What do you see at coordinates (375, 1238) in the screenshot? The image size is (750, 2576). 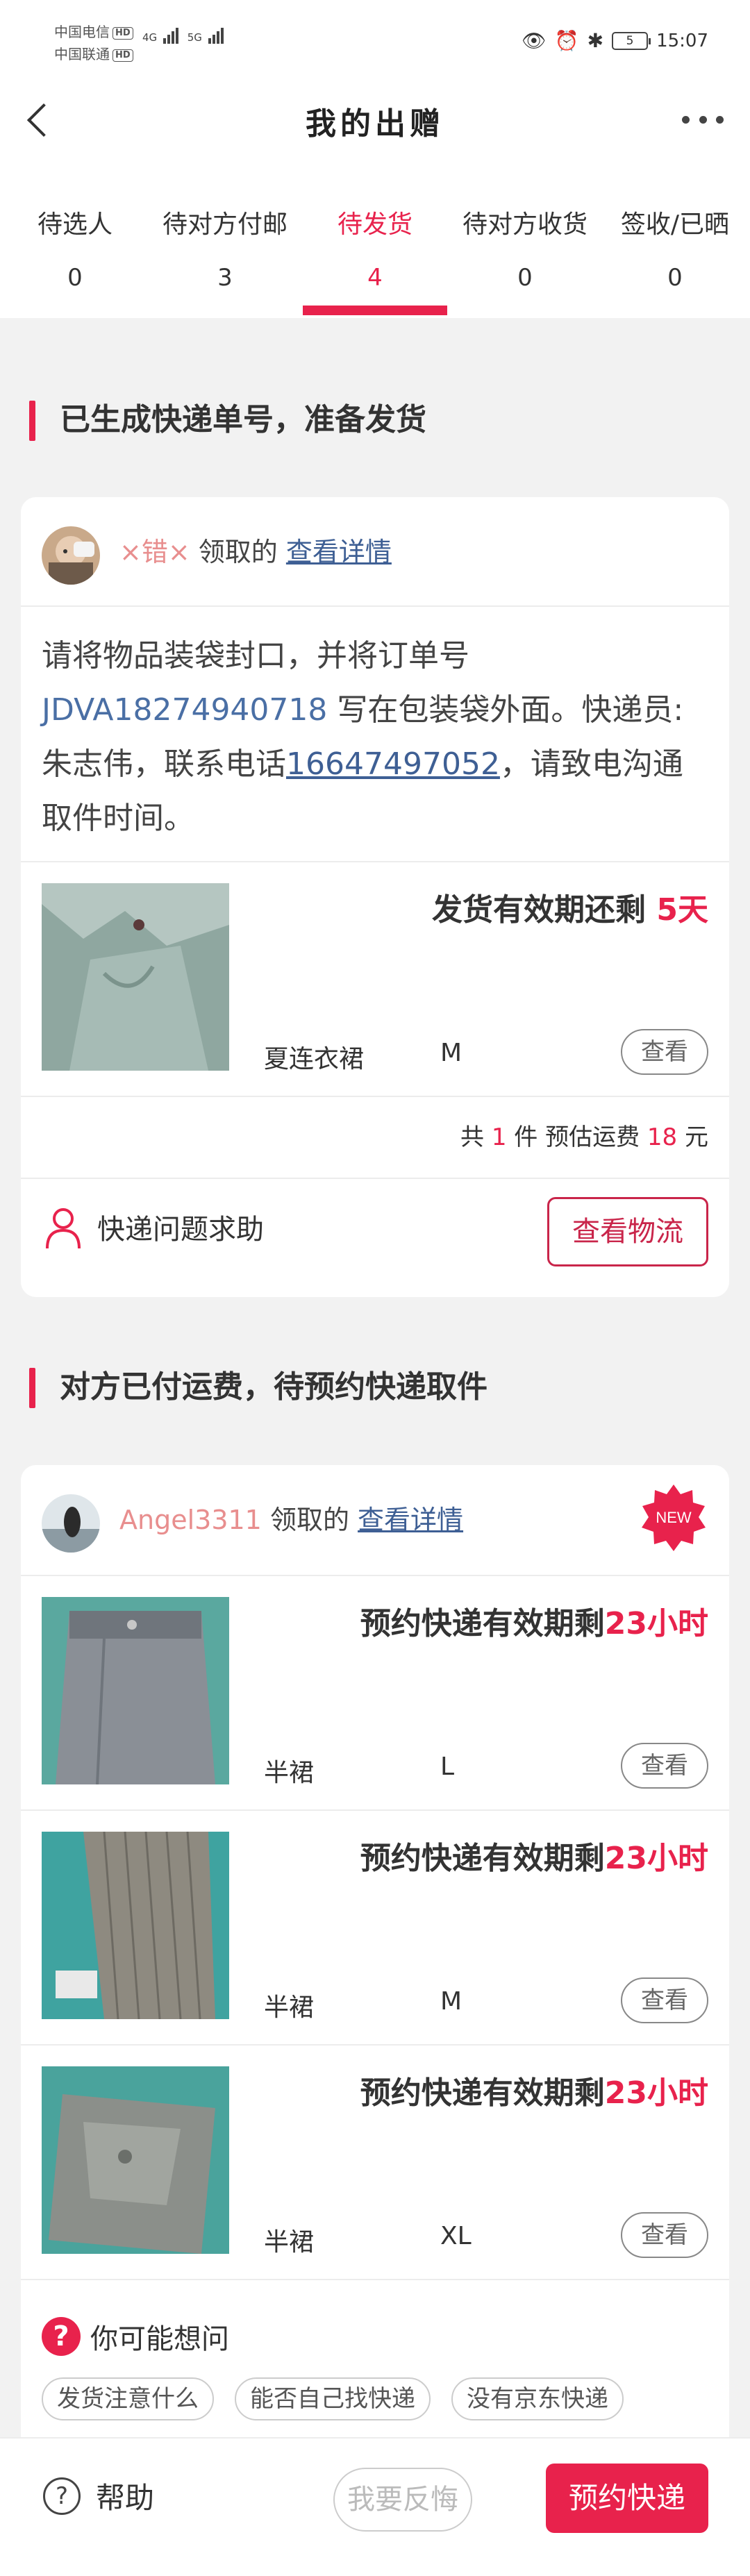 I see `courier-help-row: 快递问题求助 查看物流` at bounding box center [375, 1238].